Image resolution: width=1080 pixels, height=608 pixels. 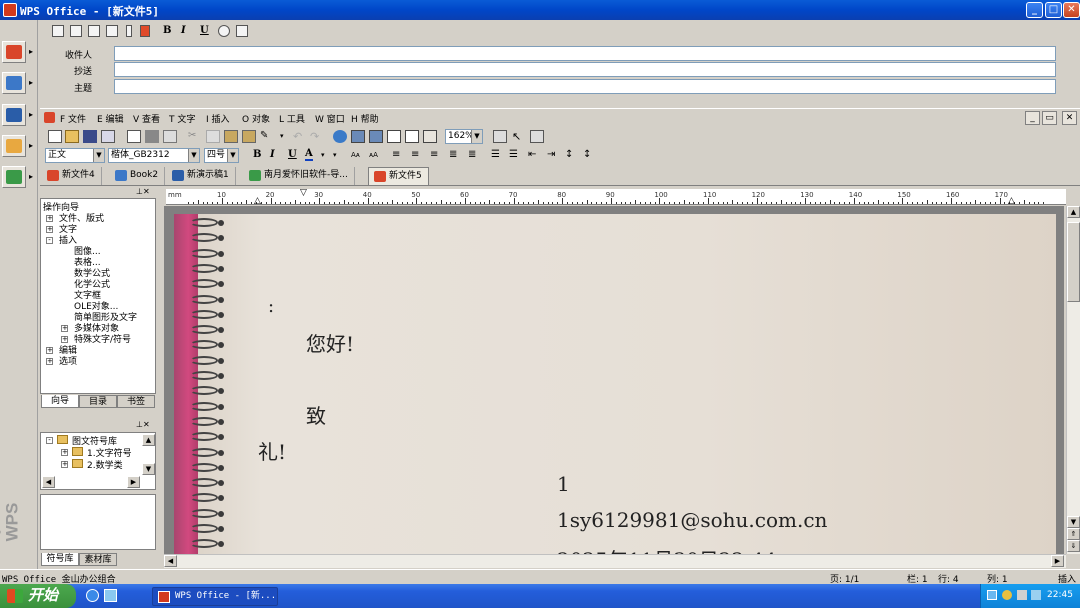 What do you see at coordinates (1049, 118) in the screenshot?
I see `doc-restore-button: ▭` at bounding box center [1049, 118].